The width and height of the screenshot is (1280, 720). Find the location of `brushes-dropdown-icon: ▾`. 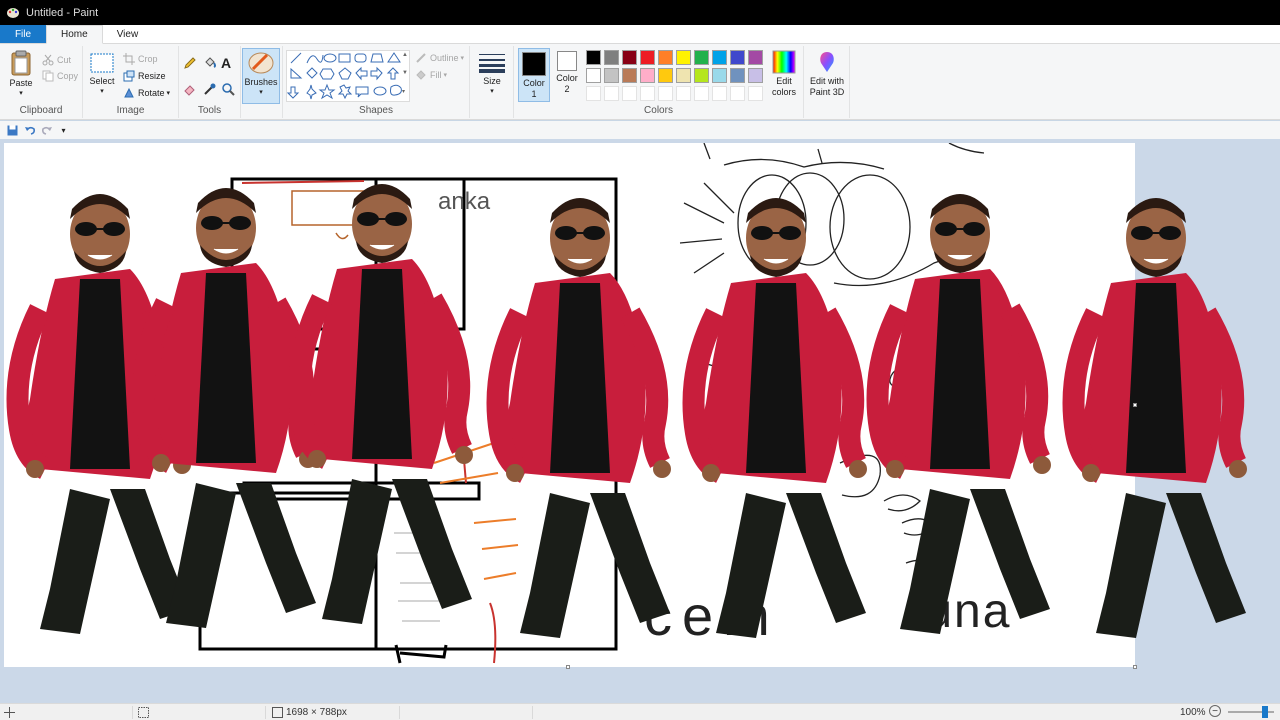

brushes-dropdown-icon: ▾ is located at coordinates (261, 92).